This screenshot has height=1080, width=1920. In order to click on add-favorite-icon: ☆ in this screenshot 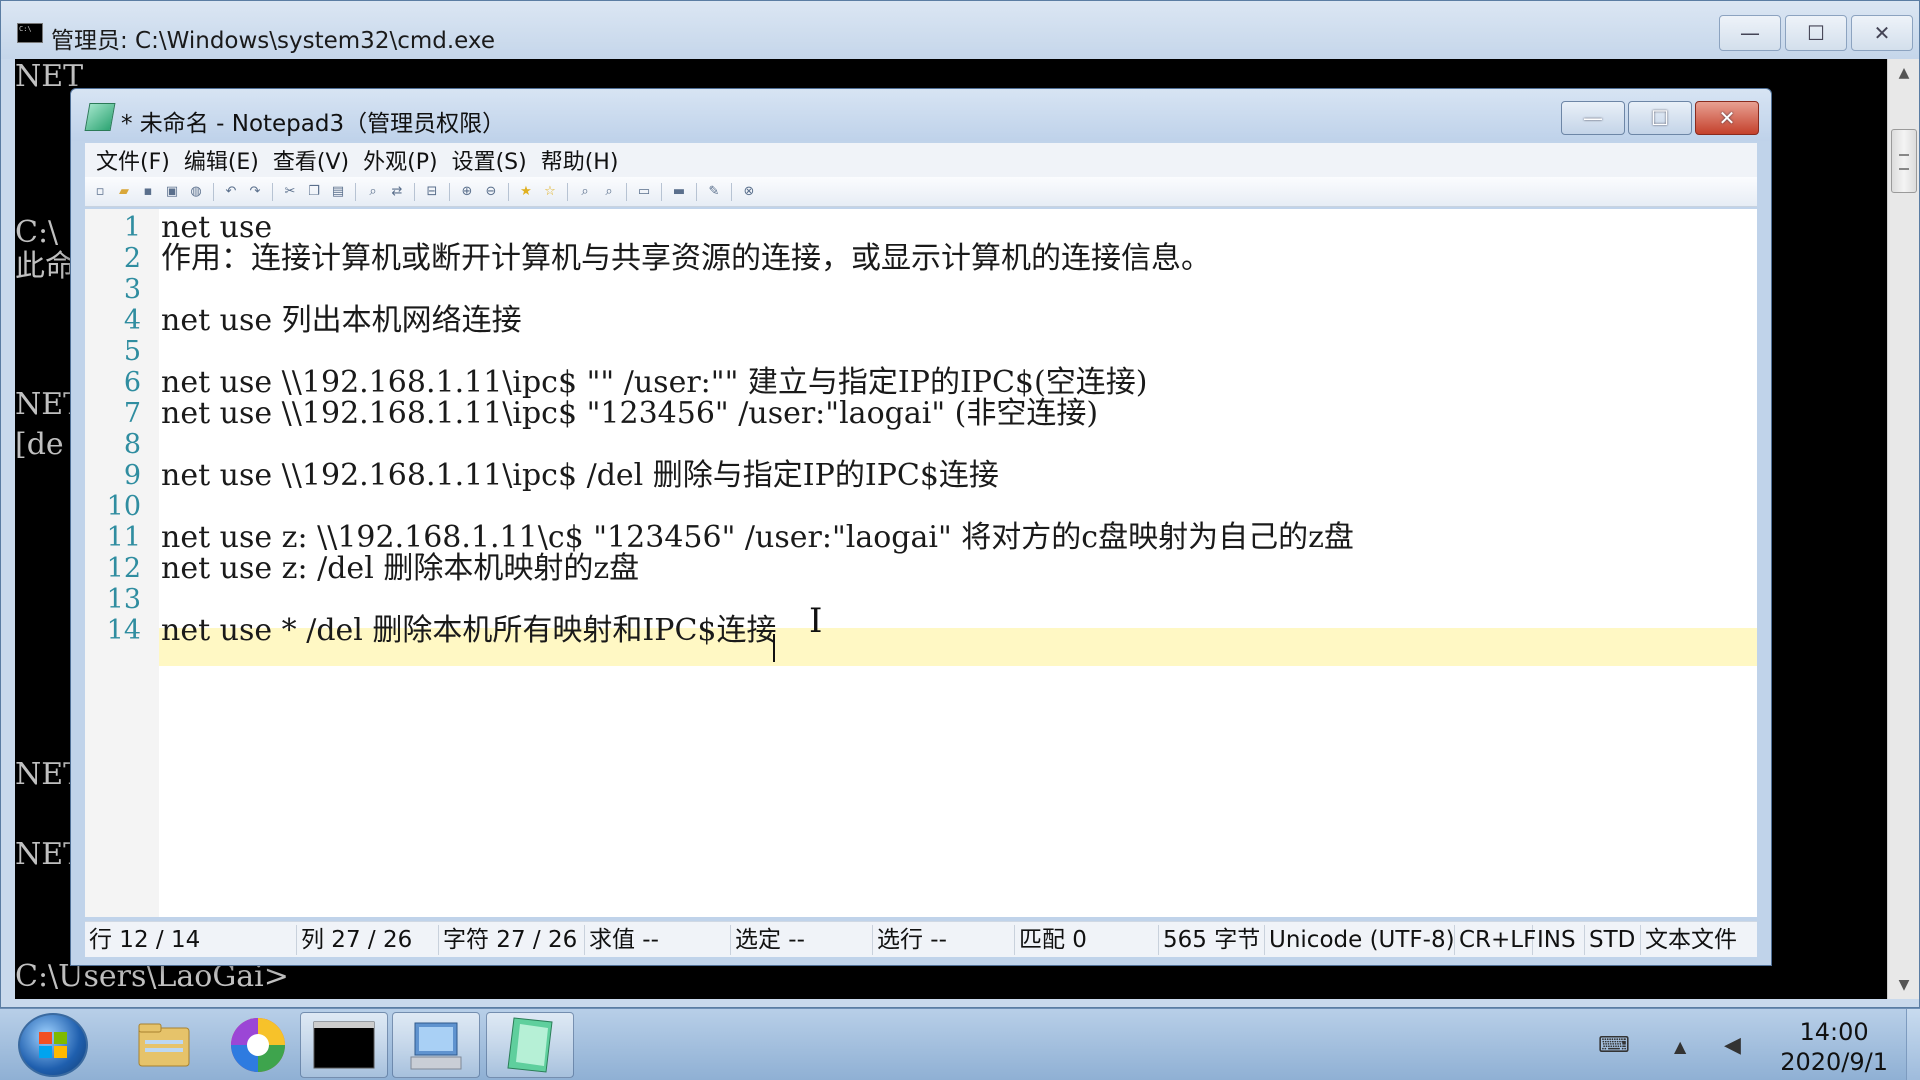, I will do `click(550, 192)`.